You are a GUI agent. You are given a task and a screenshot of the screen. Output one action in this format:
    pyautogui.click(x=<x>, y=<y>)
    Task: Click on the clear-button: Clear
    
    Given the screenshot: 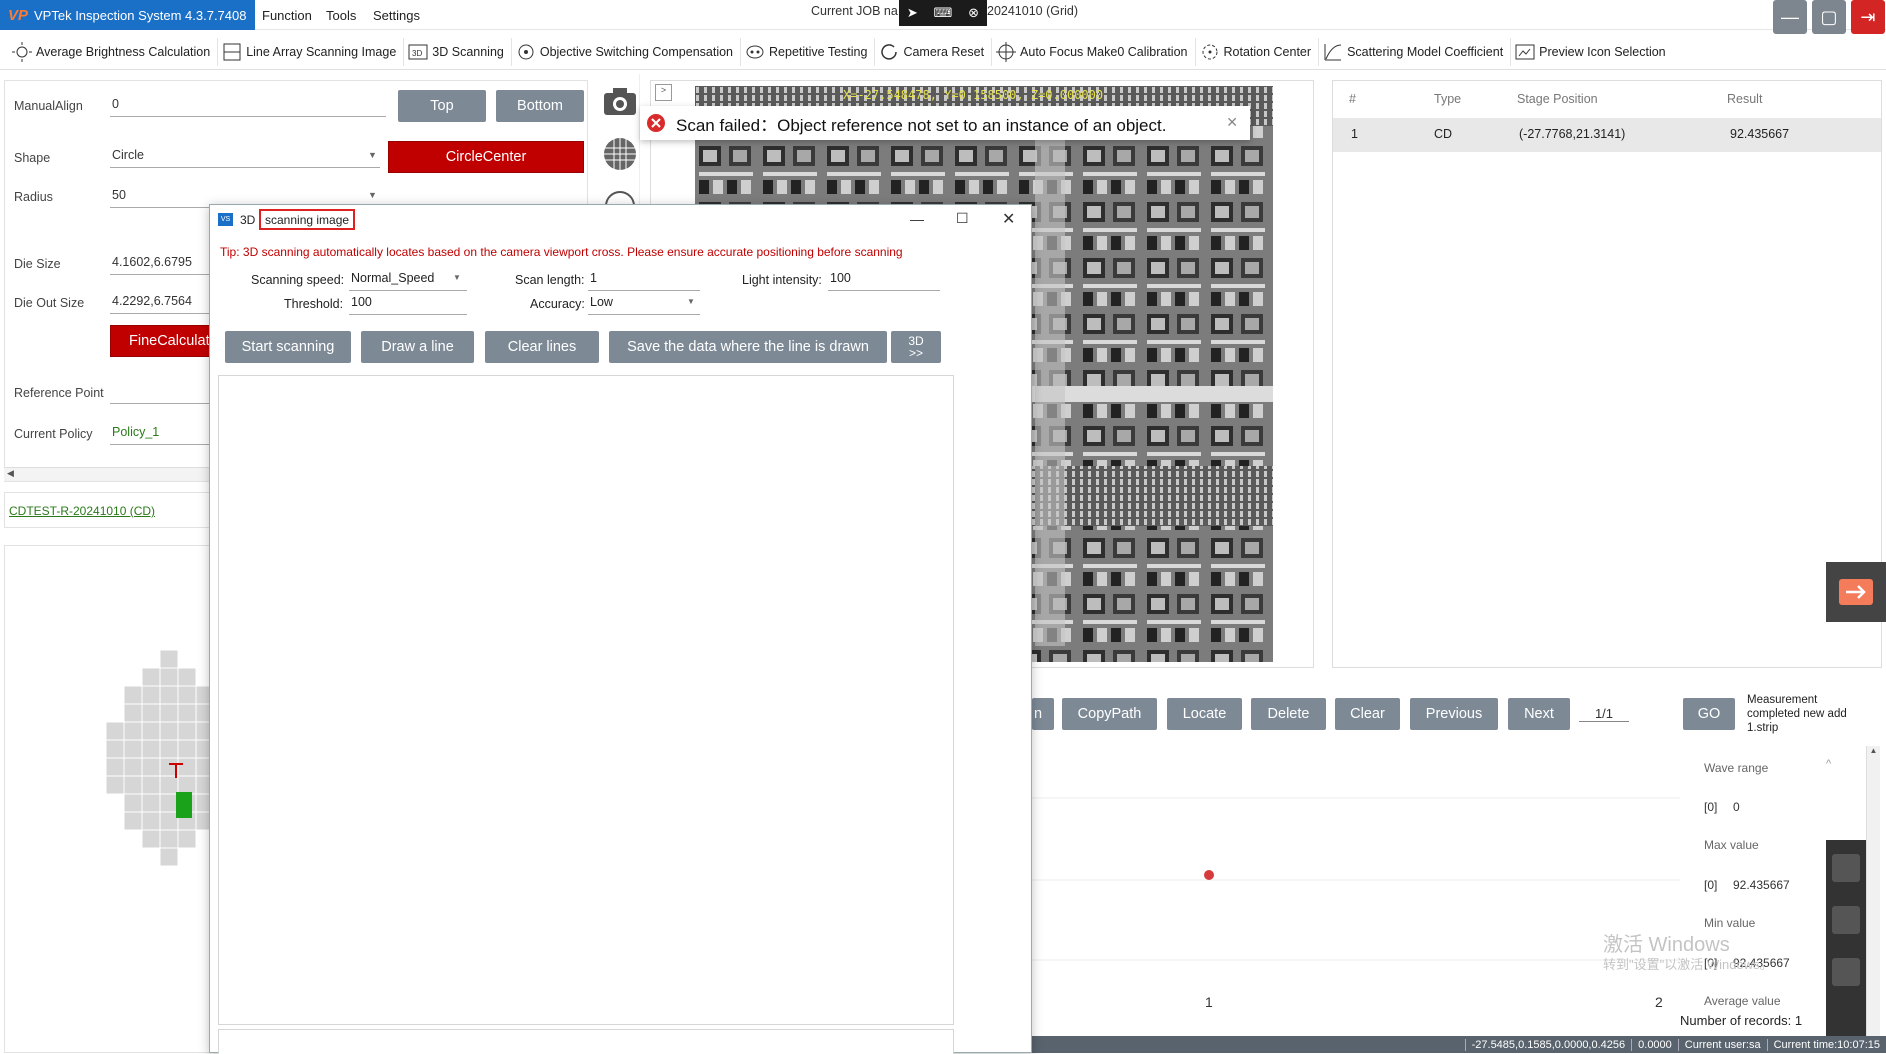 What is the action you would take?
    pyautogui.click(x=1367, y=714)
    